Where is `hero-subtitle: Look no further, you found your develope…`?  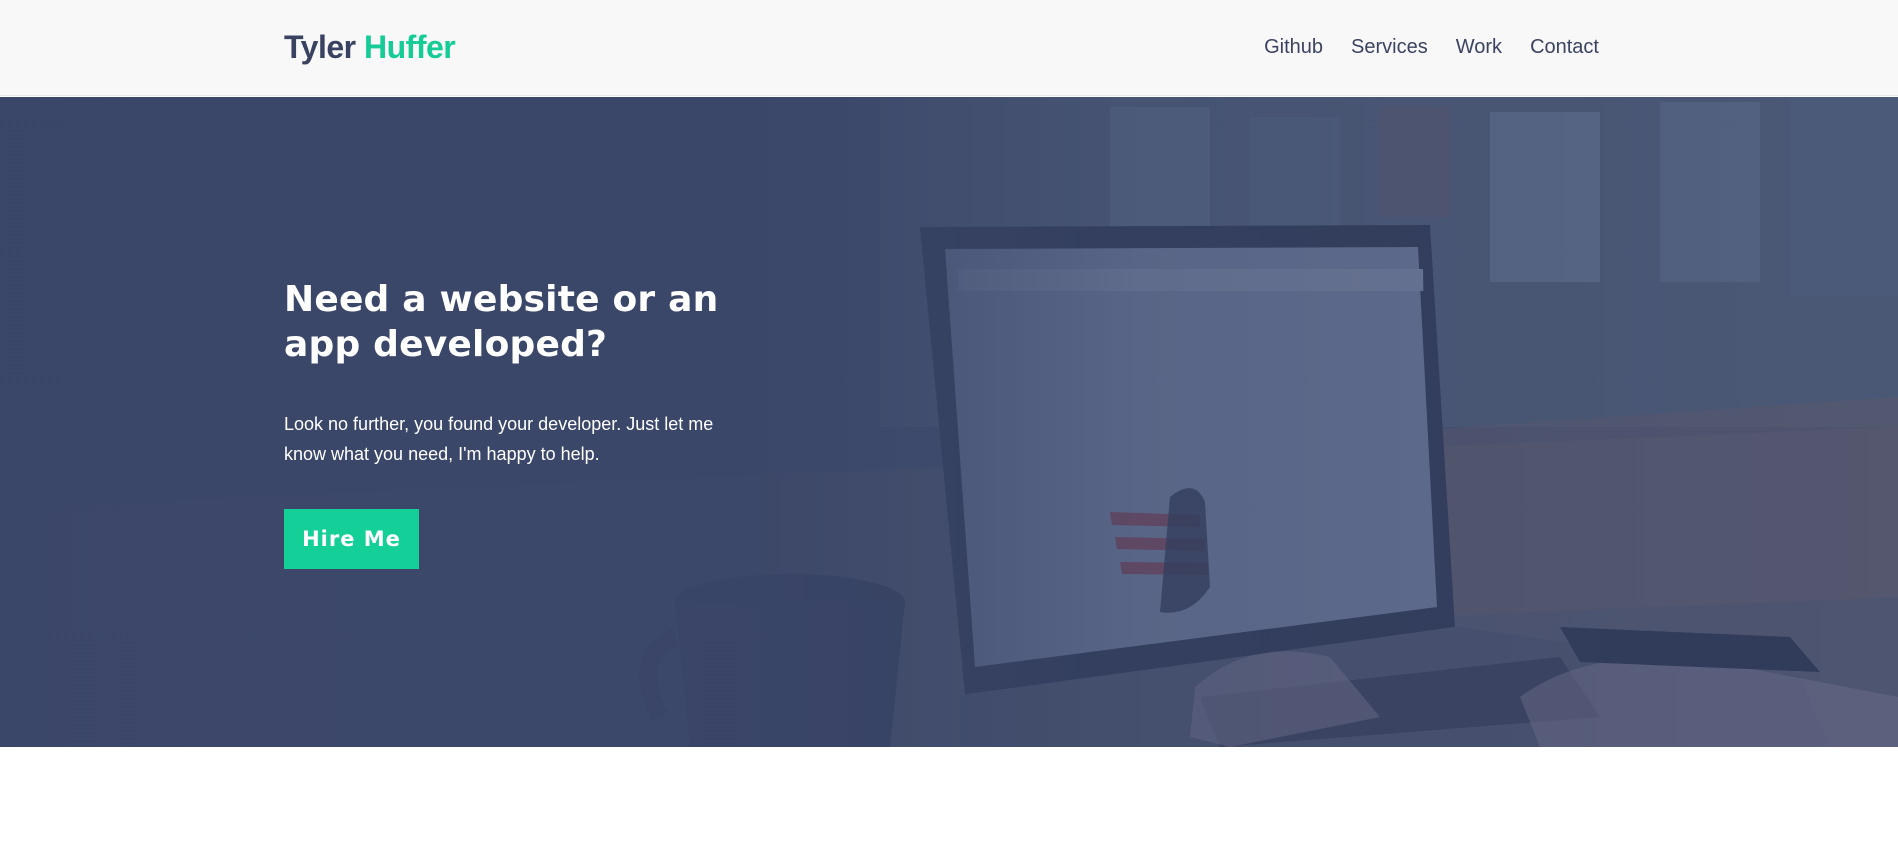 hero-subtitle: Look no further, you found your develope… is located at coordinates (499, 439).